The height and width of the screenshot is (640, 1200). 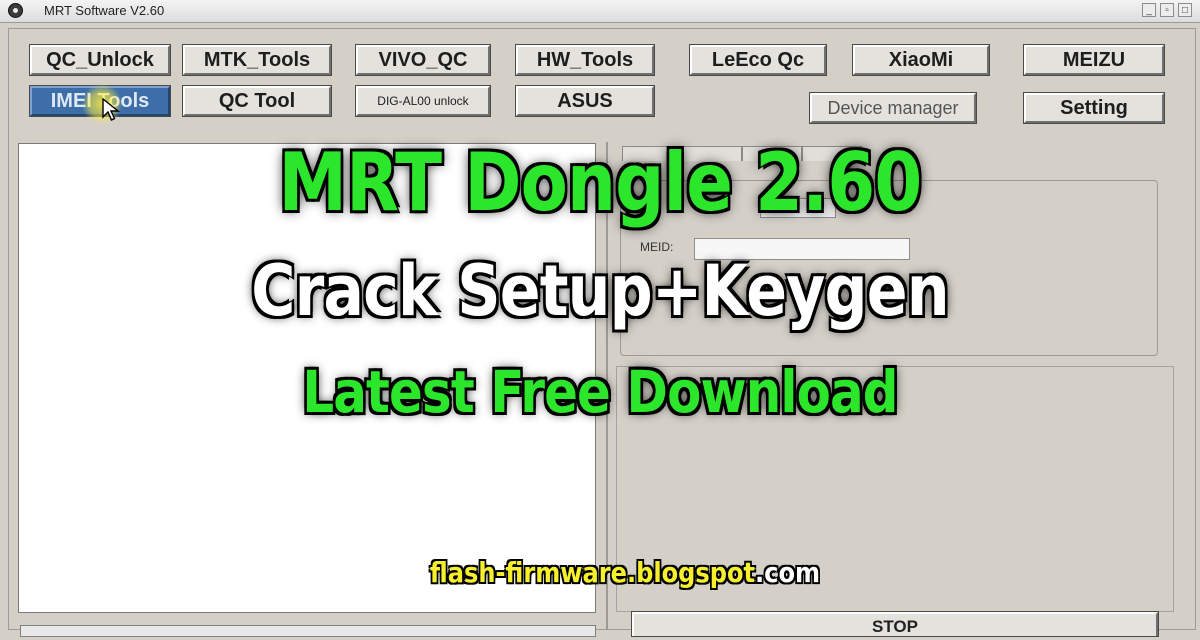 What do you see at coordinates (921, 60) in the screenshot?
I see `xiaomi-button: XiaoMi` at bounding box center [921, 60].